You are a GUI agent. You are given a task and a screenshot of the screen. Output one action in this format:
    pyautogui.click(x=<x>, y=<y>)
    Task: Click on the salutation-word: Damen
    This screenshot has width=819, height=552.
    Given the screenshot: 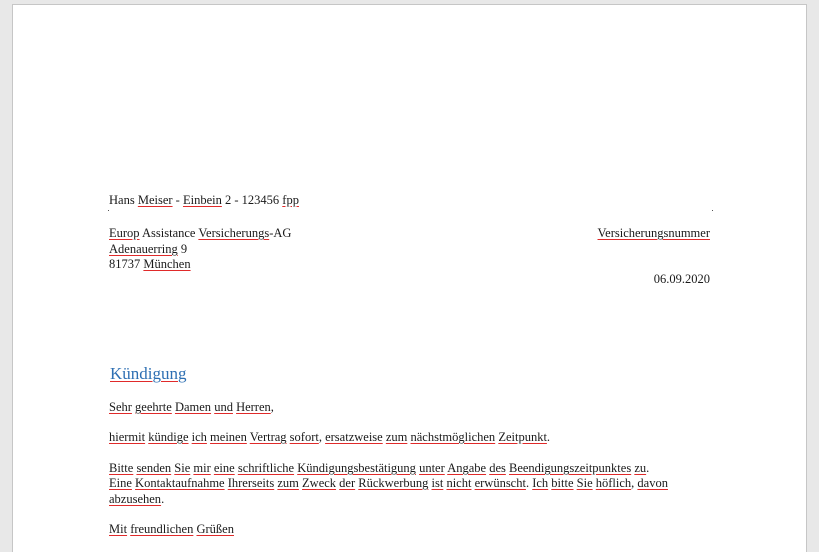 What is the action you would take?
    pyautogui.click(x=193, y=407)
    